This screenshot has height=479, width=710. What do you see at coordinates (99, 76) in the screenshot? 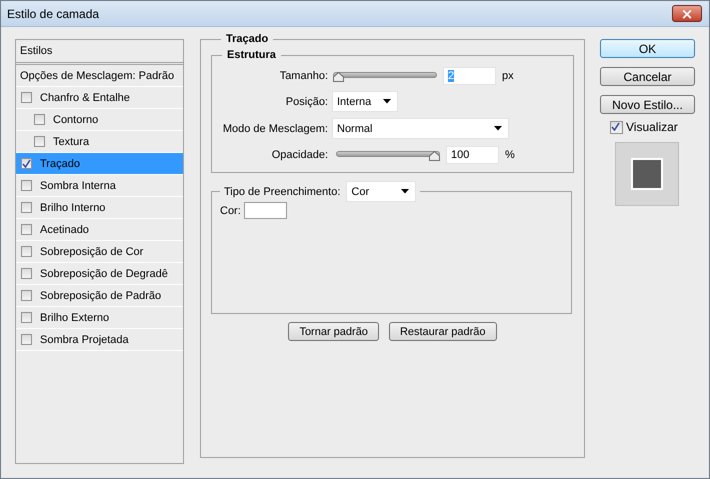
I see `style-list-item: Opções de Mesclagem: Padrão` at bounding box center [99, 76].